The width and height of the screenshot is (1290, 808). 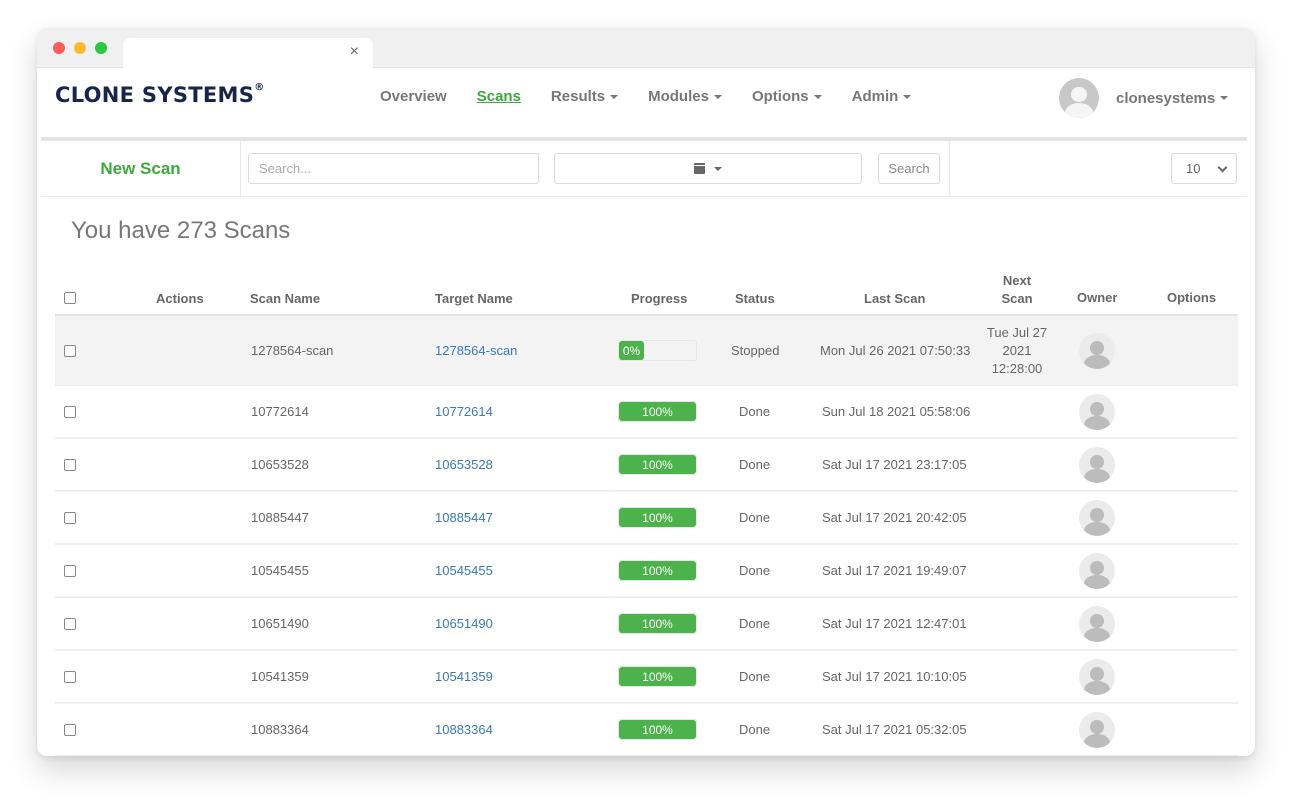 I want to click on column-header-target-name: Target Name, so click(x=474, y=299).